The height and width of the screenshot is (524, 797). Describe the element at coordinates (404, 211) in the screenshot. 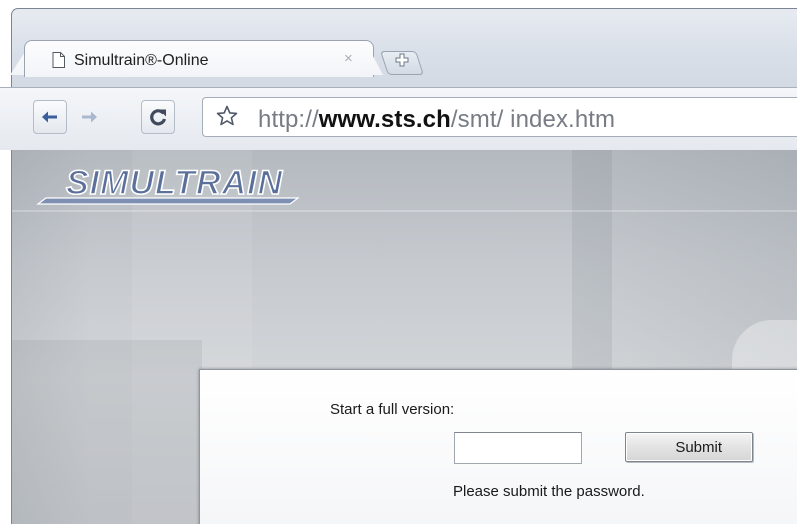

I see `background-light-line` at that location.